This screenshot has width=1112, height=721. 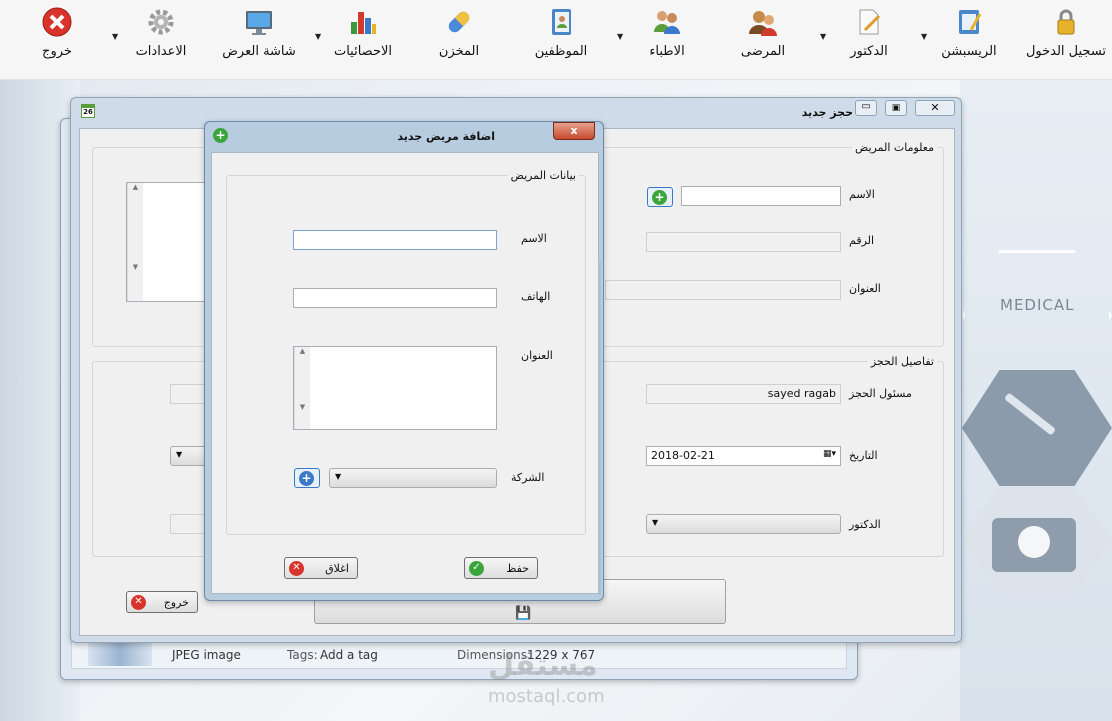 What do you see at coordinates (395, 298) in the screenshot?
I see `dialog-phone-input` at bounding box center [395, 298].